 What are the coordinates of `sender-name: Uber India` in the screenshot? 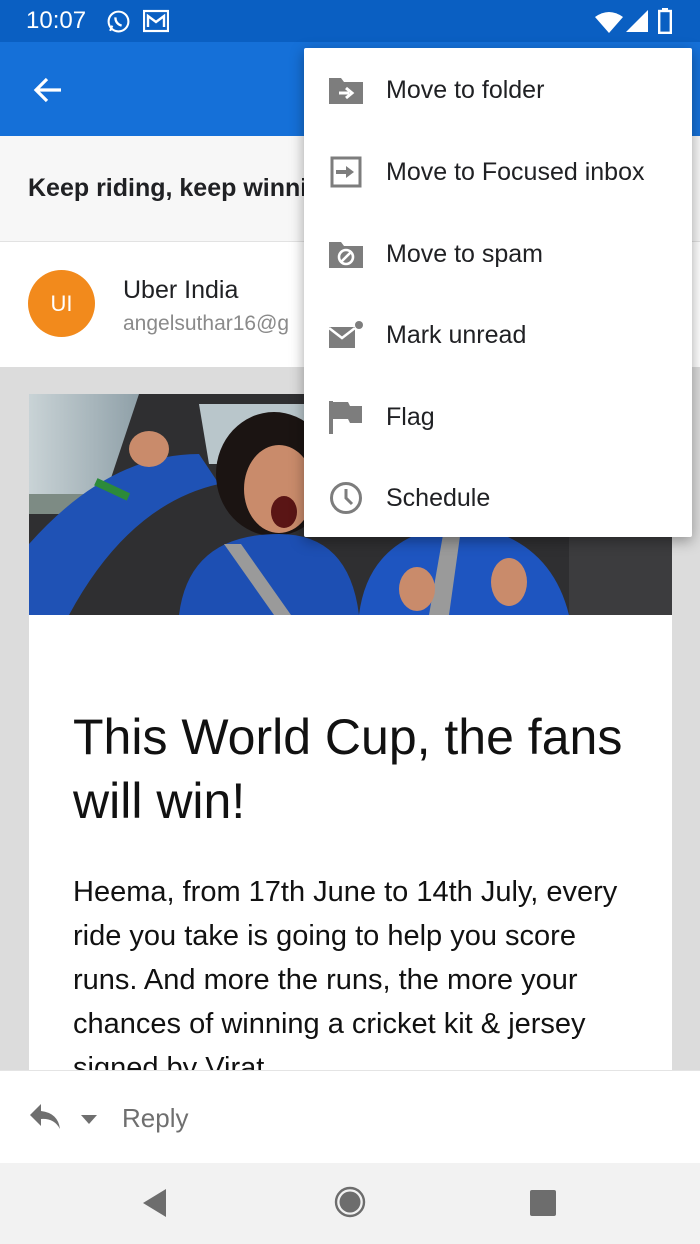 It's located at (181, 290).